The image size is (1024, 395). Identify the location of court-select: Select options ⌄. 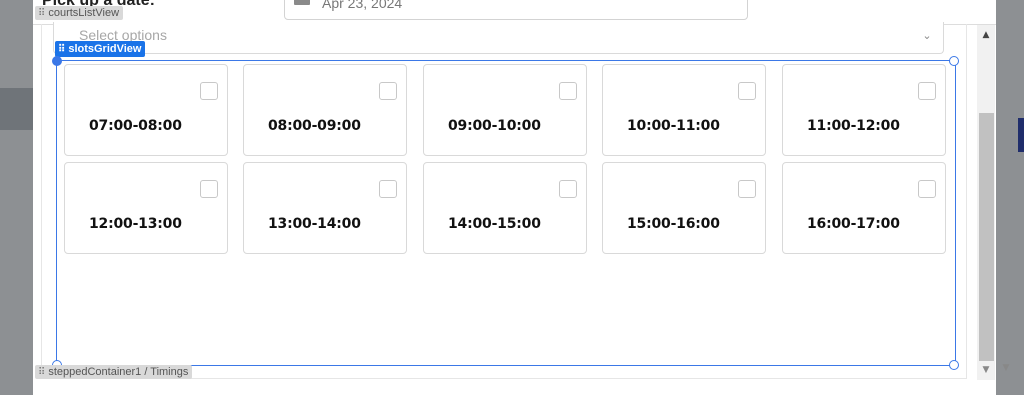
(498, 38).